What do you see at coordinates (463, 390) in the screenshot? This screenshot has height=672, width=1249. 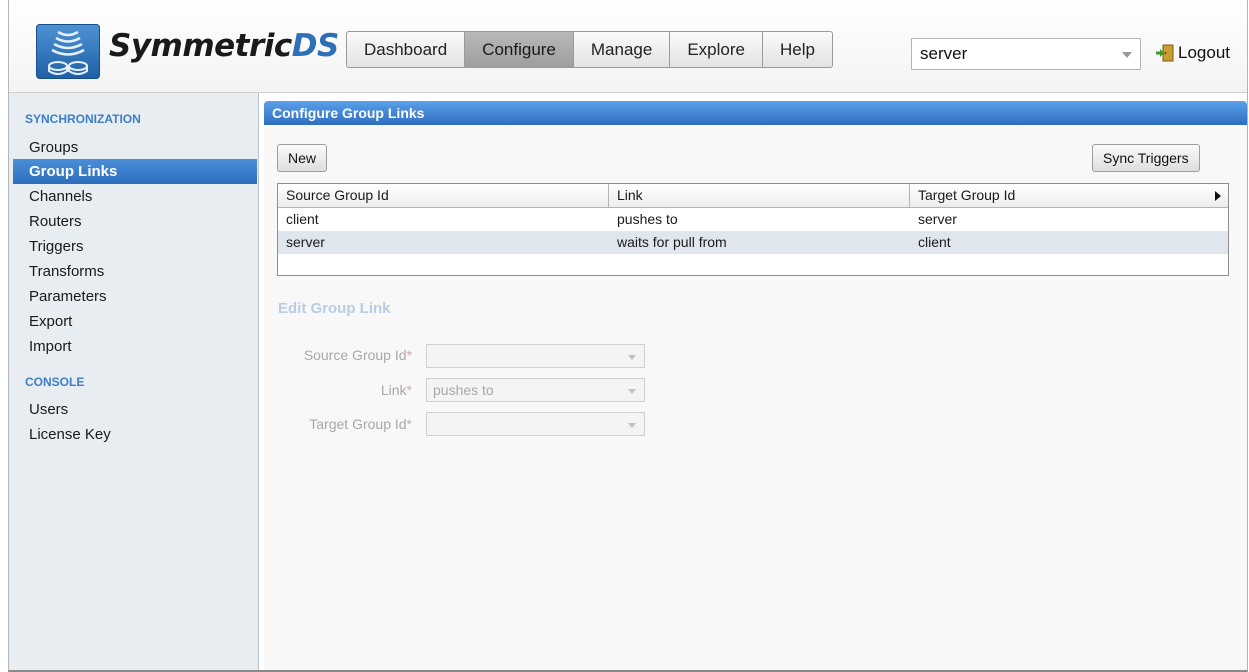 I see `link-select-value: pushes to` at bounding box center [463, 390].